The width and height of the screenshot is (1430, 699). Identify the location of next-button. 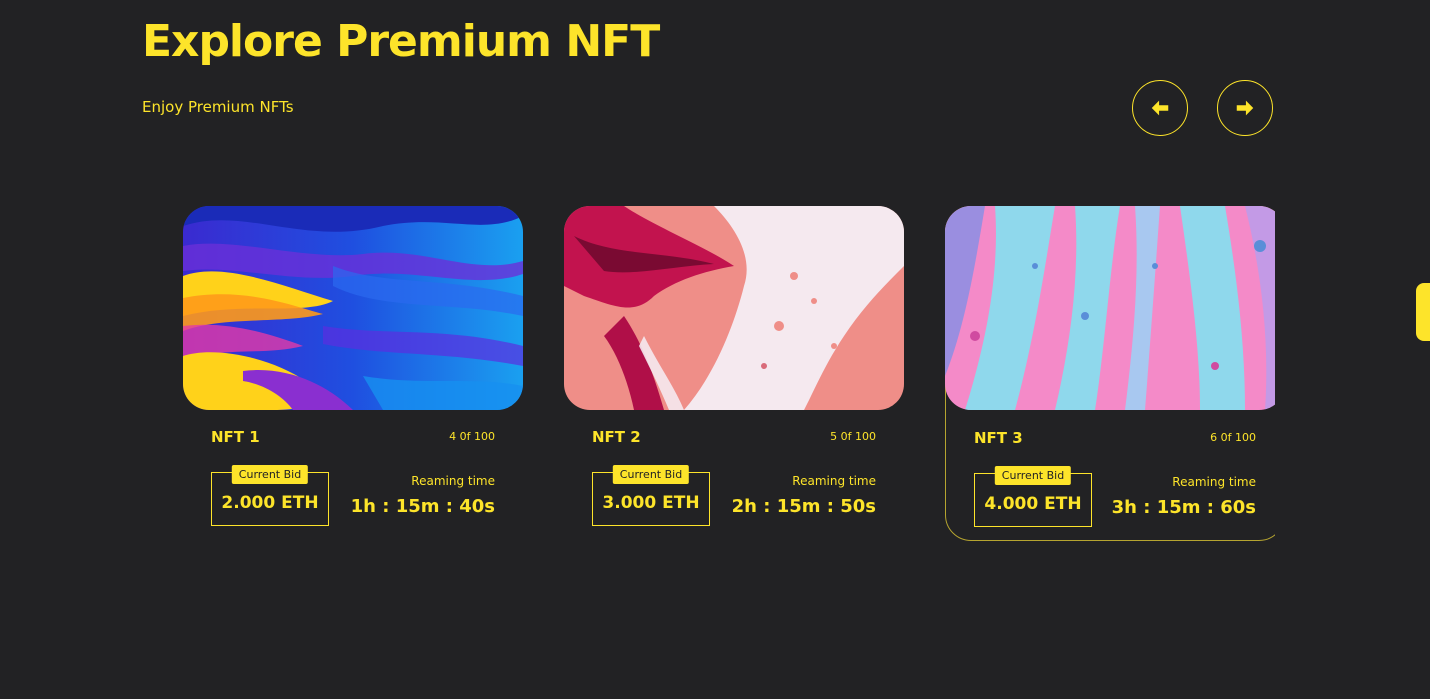
(1245, 108).